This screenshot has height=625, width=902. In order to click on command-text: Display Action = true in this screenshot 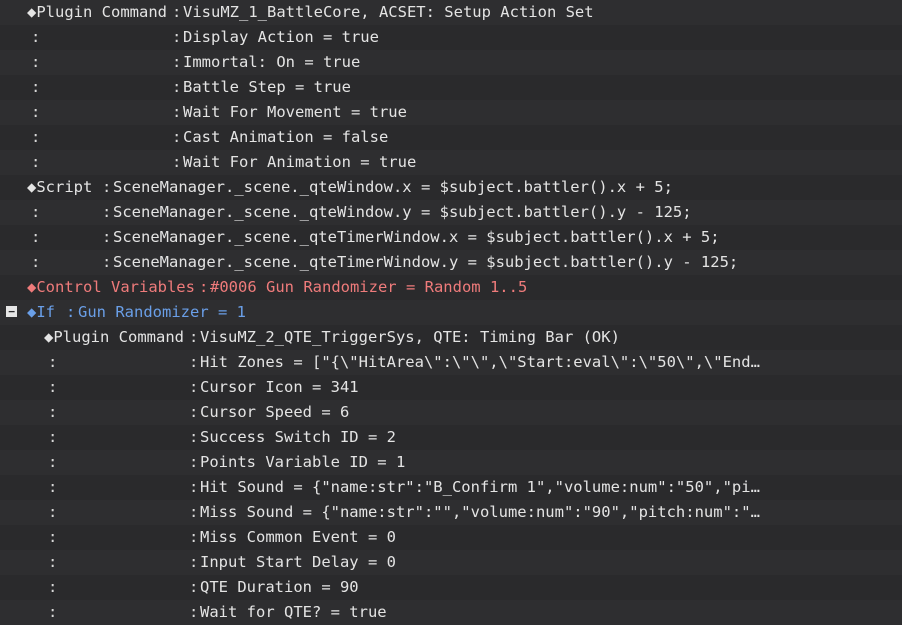, I will do `click(281, 37)`.